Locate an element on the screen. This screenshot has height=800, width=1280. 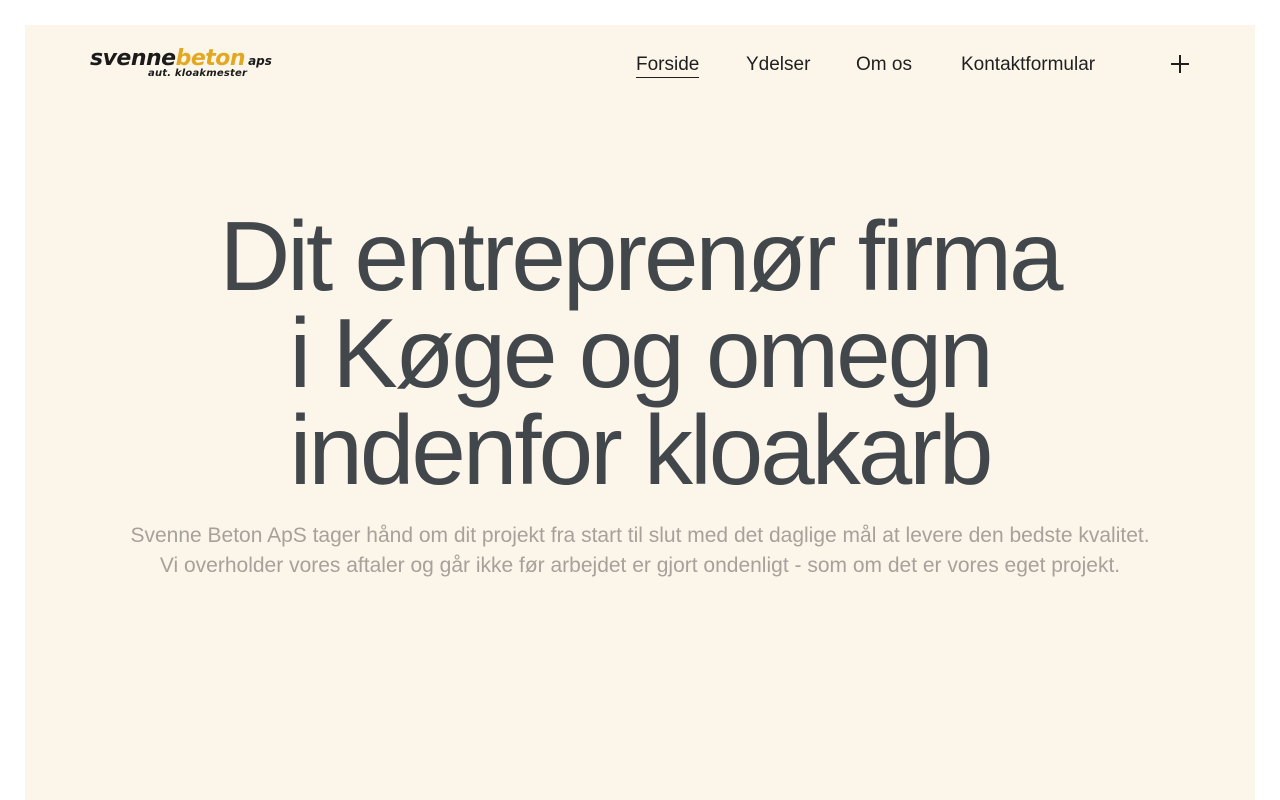
nav-item-om-os: Om os is located at coordinates (884, 65).